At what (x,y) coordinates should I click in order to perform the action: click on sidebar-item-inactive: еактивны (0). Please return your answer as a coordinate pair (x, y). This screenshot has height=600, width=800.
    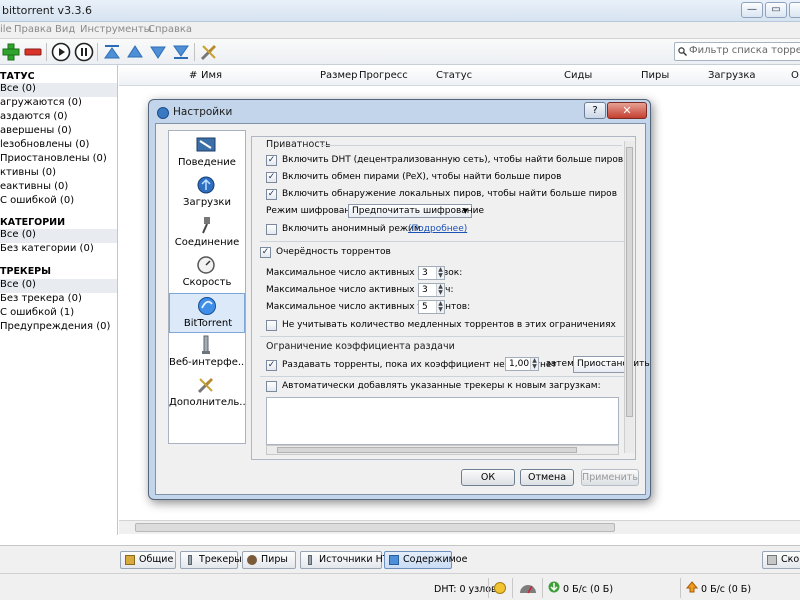
    Looking at the image, I should click on (58, 188).